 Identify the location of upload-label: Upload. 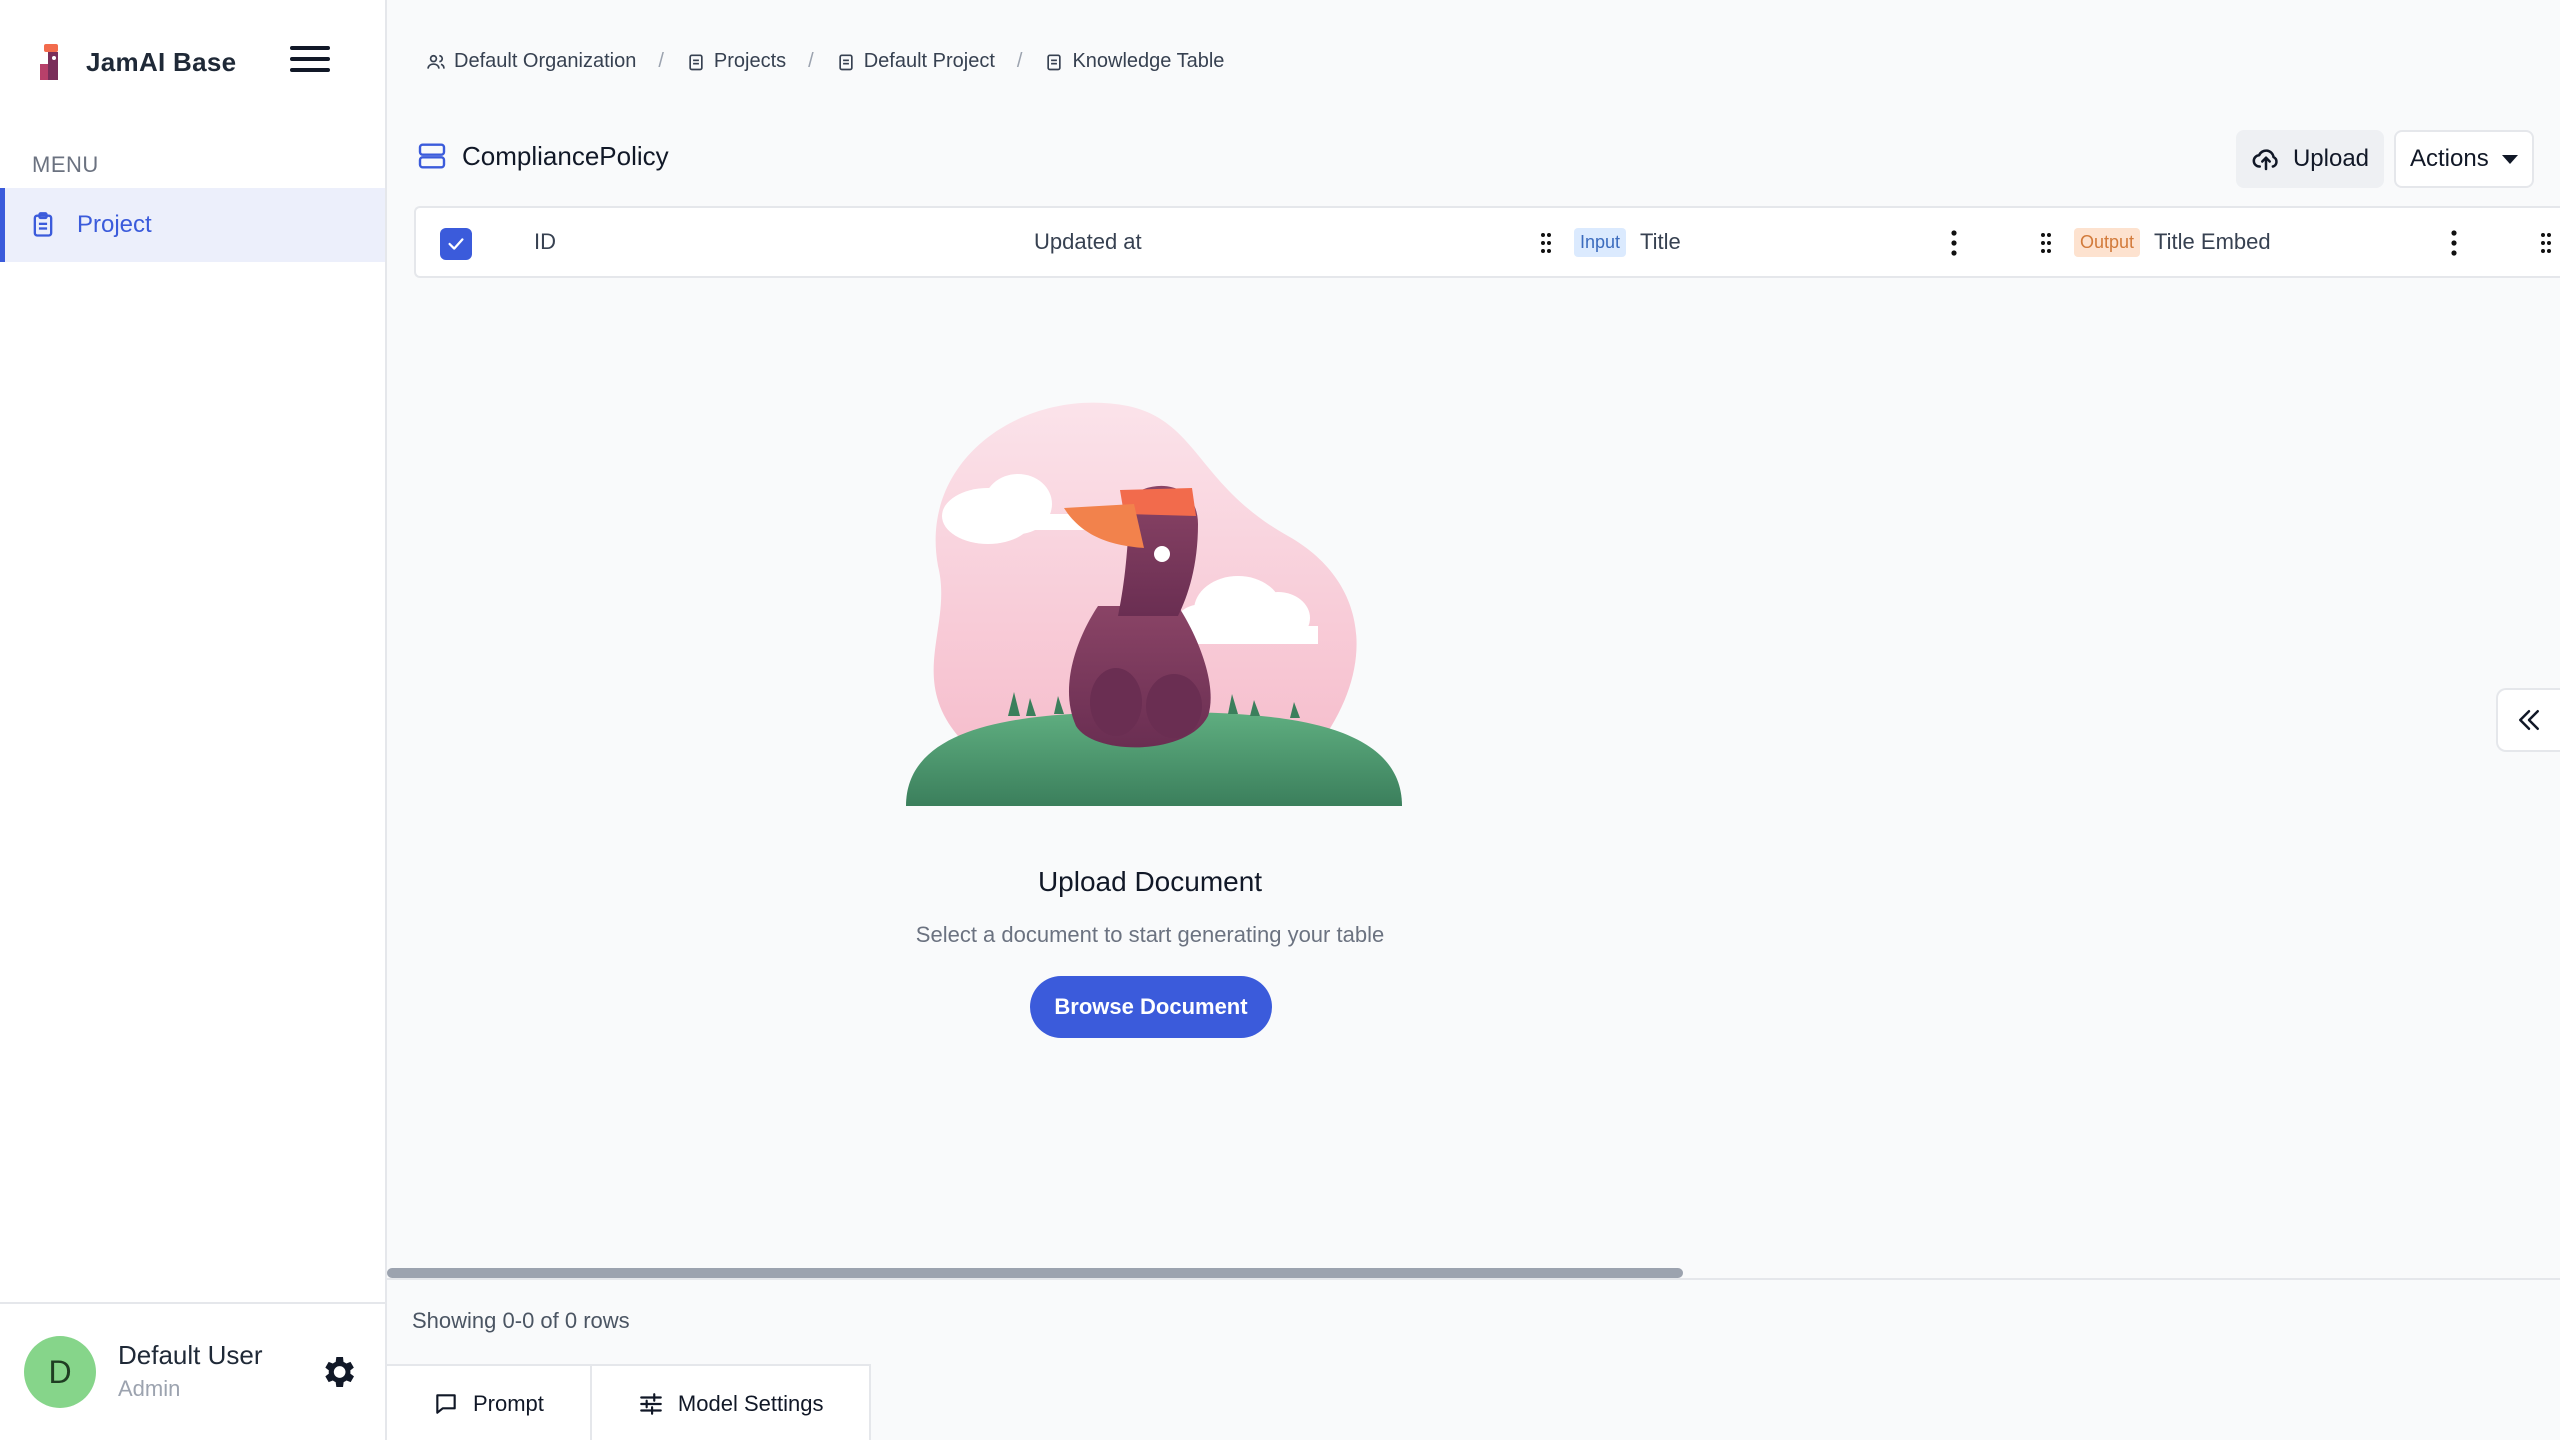
(2331, 158).